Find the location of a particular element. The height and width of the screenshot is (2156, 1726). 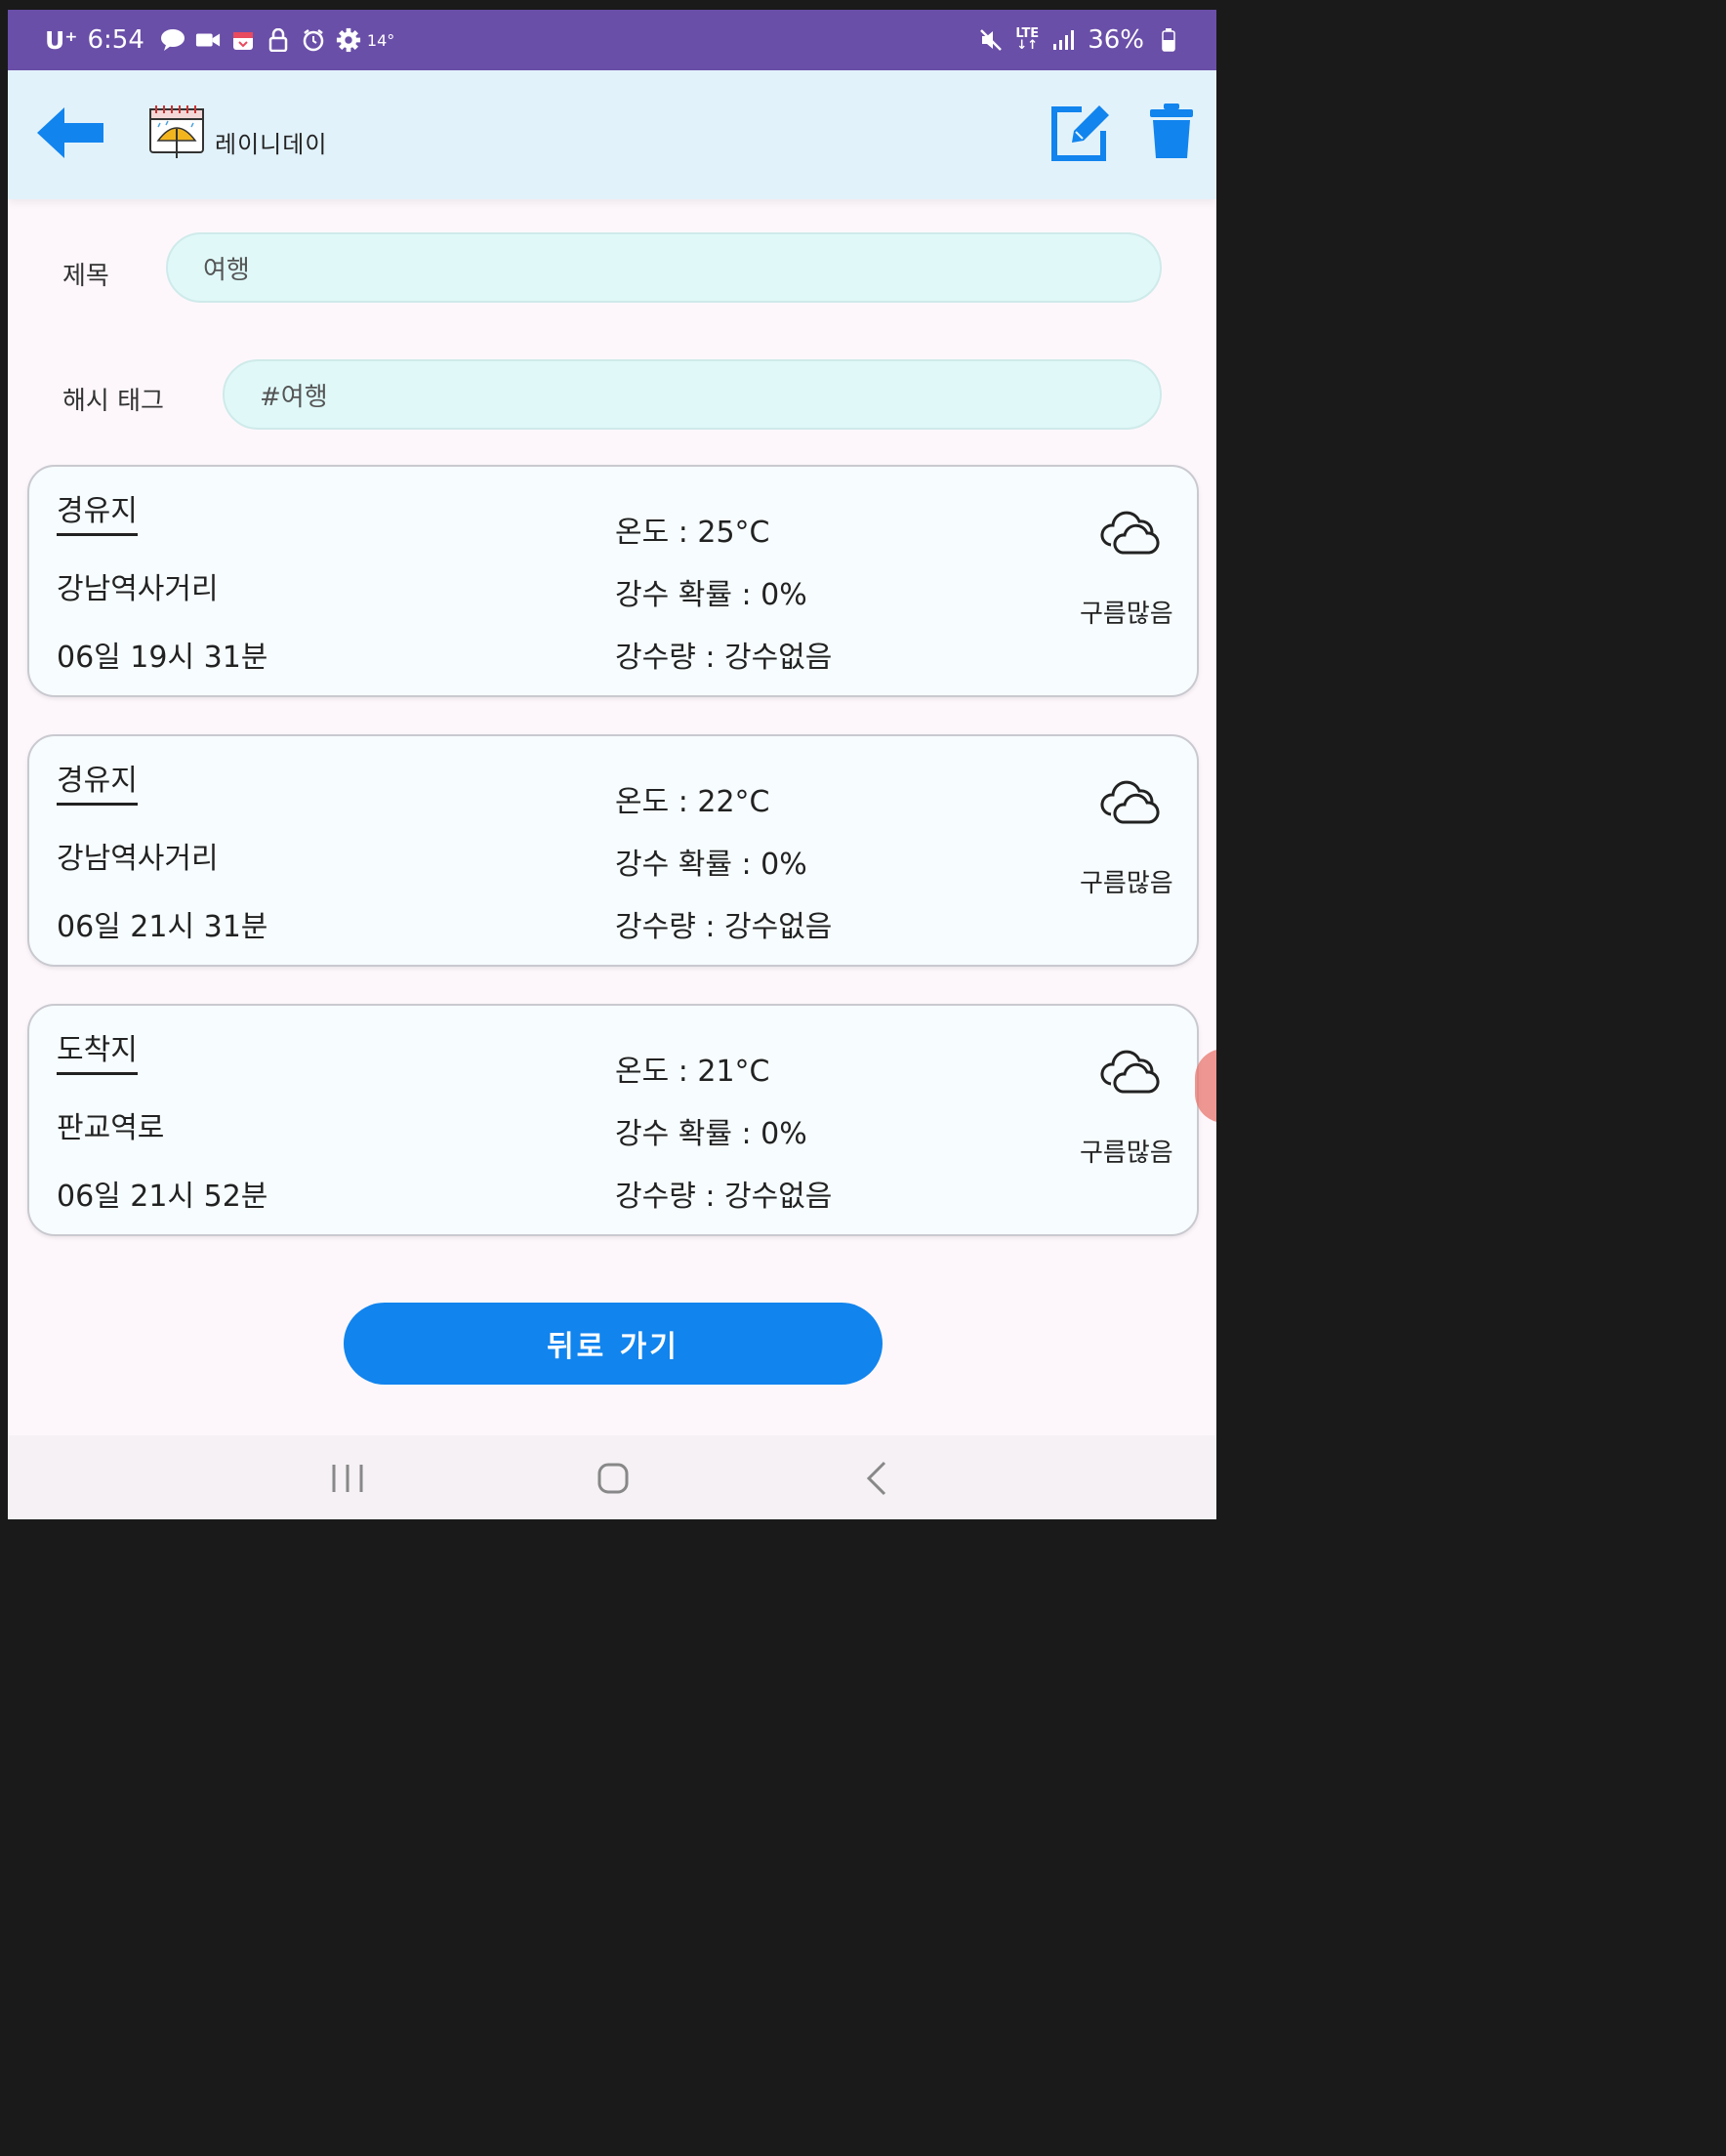

app-header: 레이니데이 is located at coordinates (612, 135).